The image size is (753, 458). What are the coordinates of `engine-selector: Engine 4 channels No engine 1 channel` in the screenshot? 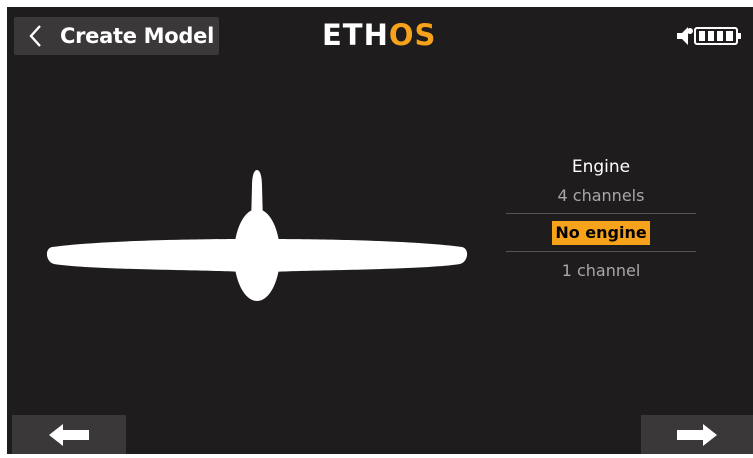 It's located at (601, 222).